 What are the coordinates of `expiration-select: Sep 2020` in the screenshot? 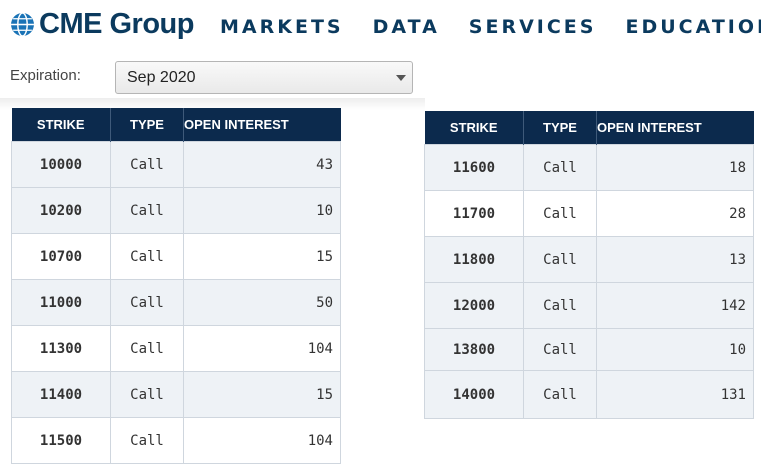 It's located at (264, 77).